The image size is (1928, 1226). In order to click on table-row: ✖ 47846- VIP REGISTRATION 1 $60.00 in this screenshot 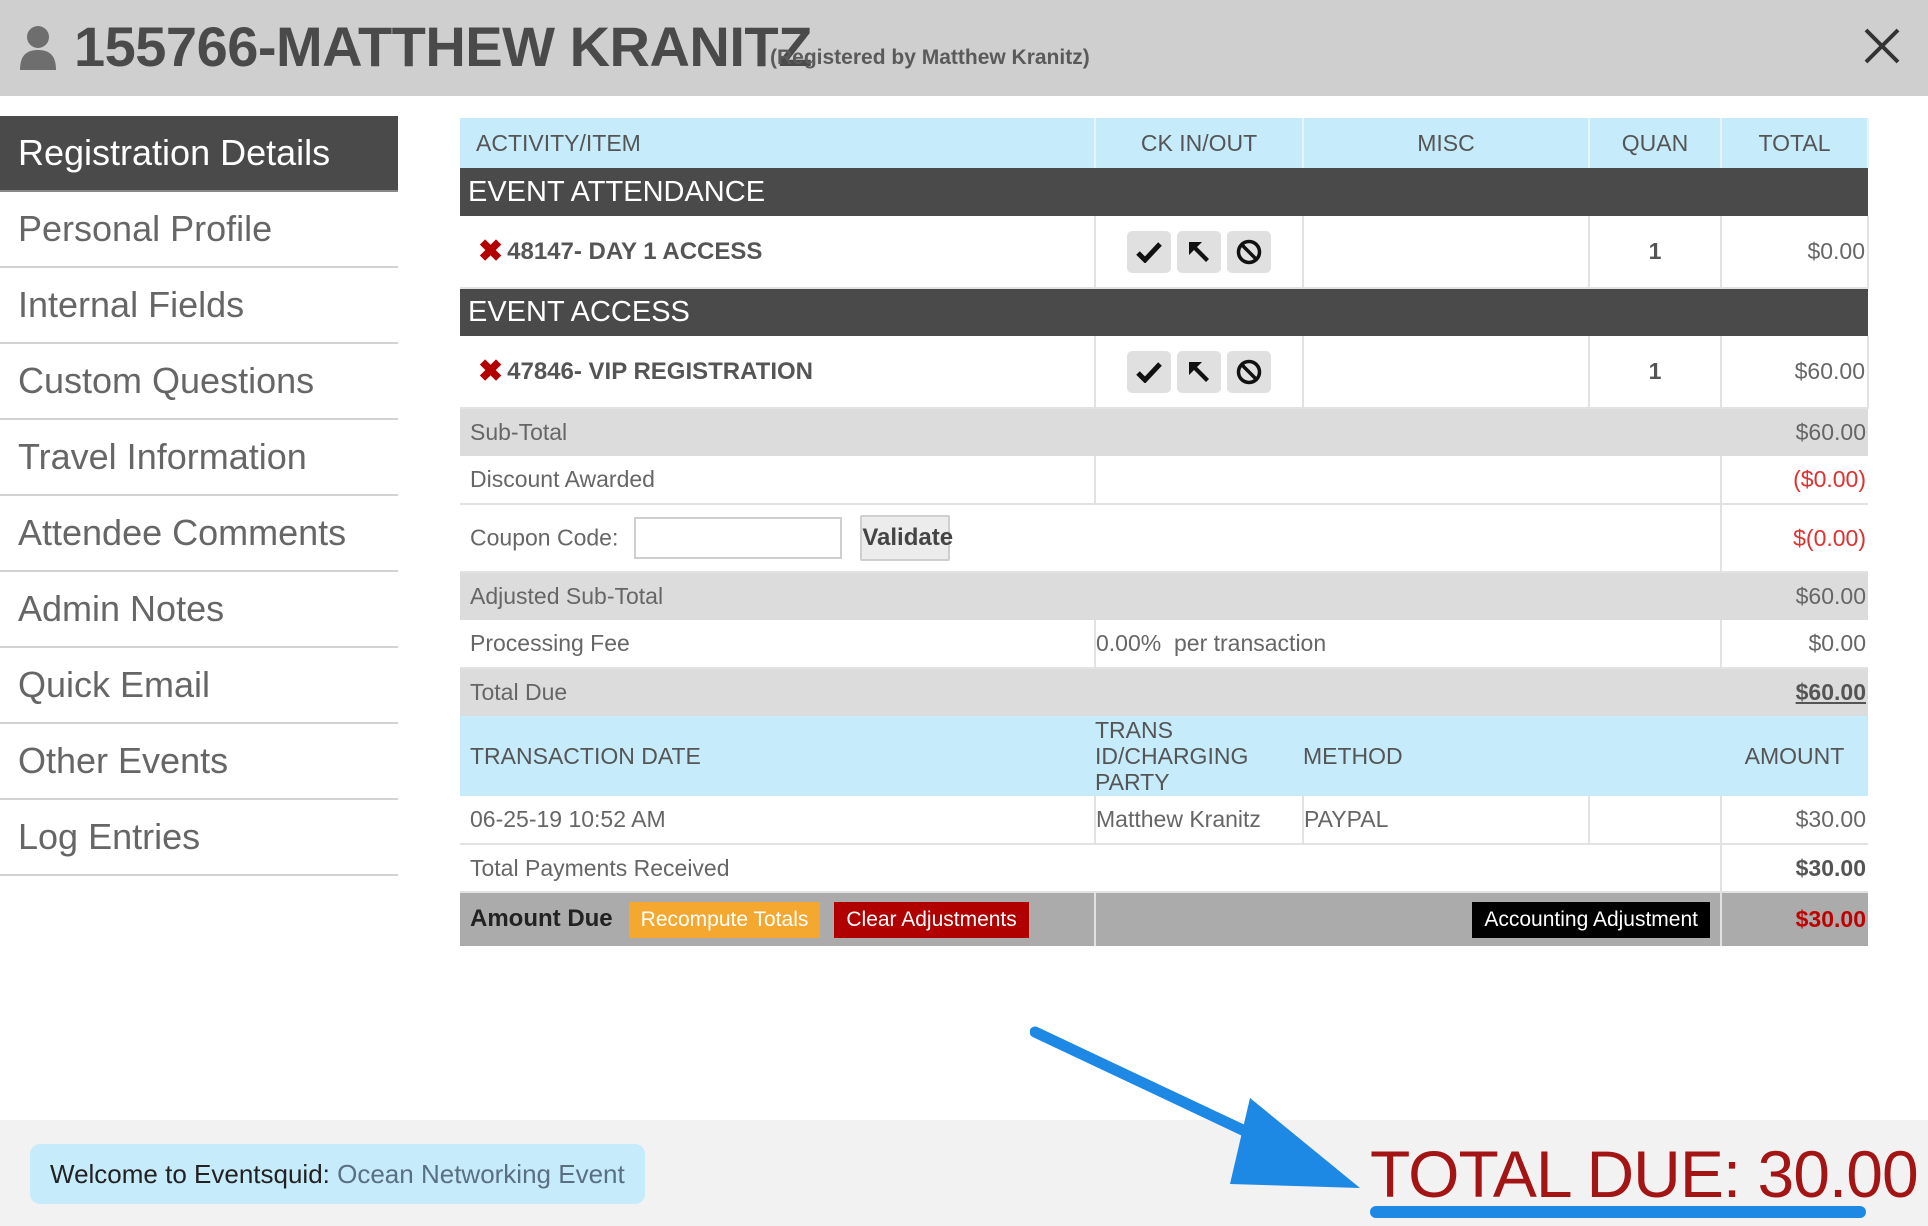, I will do `click(1164, 372)`.